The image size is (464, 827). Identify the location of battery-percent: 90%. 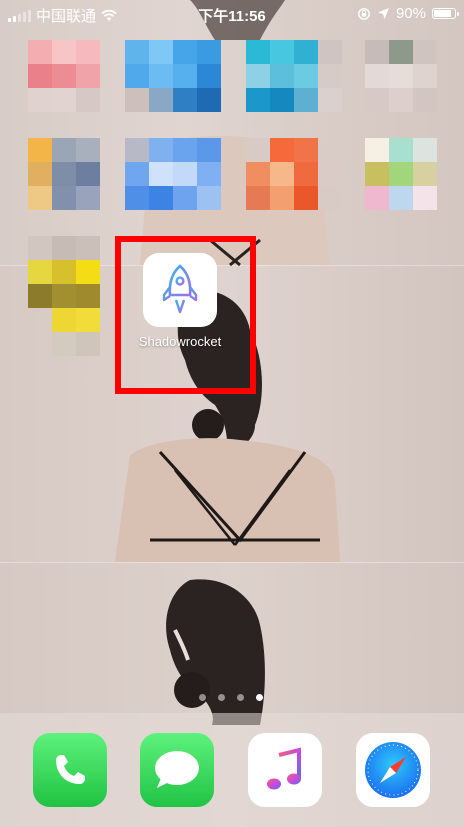
(410, 13).